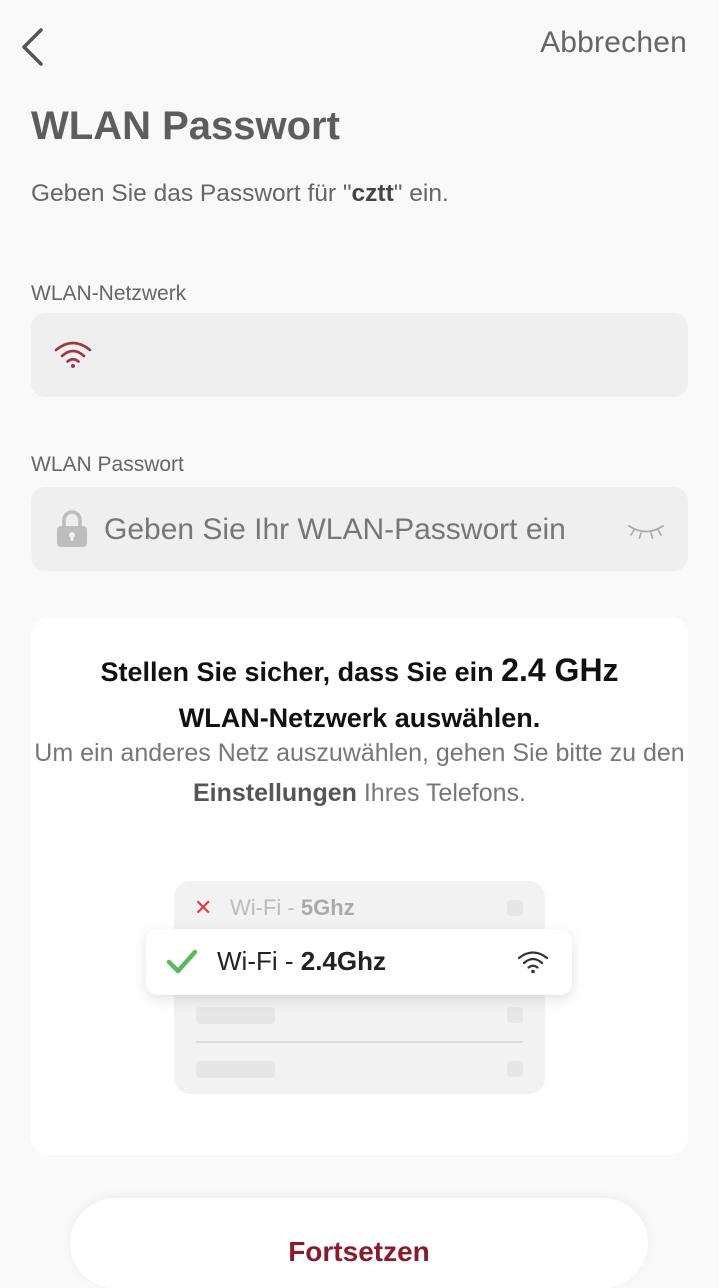  I want to click on cross-icon: ✕, so click(203, 907).